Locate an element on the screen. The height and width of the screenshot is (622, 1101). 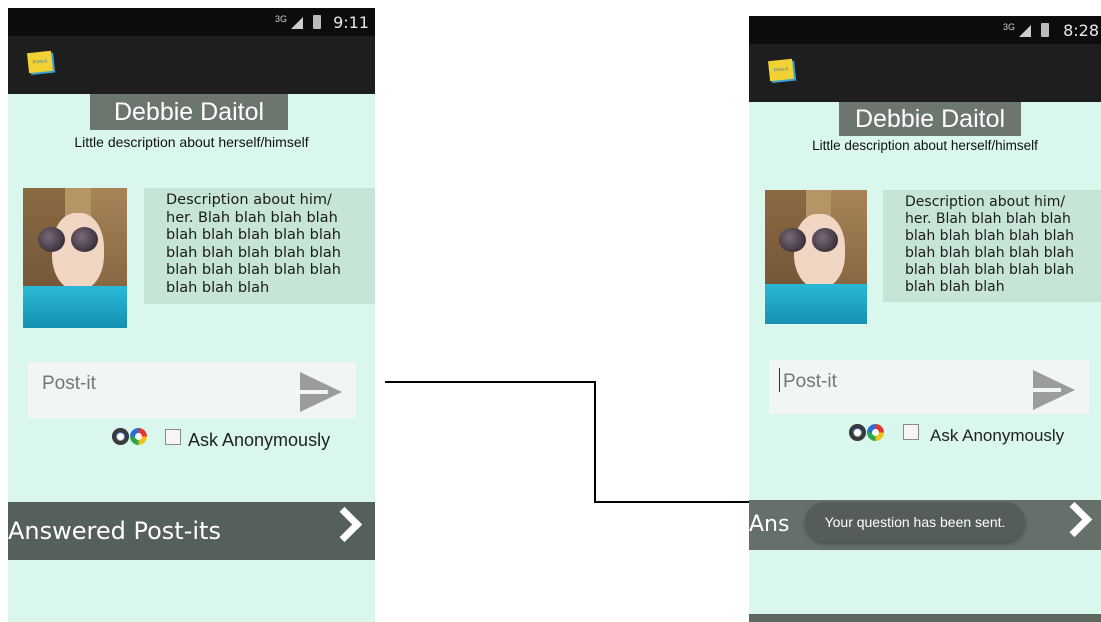
status-time: 9:11 is located at coordinates (351, 22).